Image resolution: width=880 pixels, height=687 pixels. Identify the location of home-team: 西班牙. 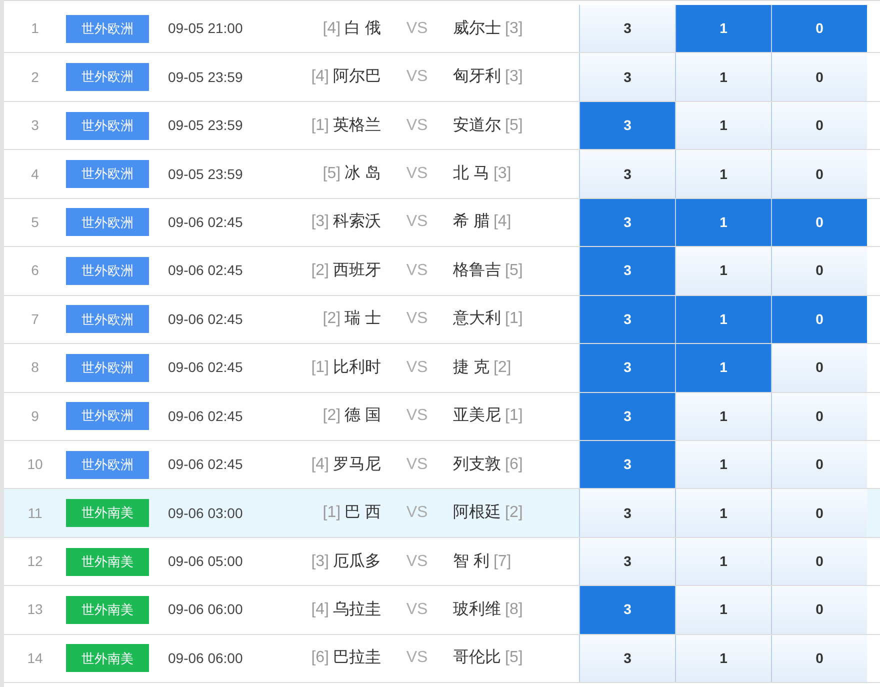
(357, 270).